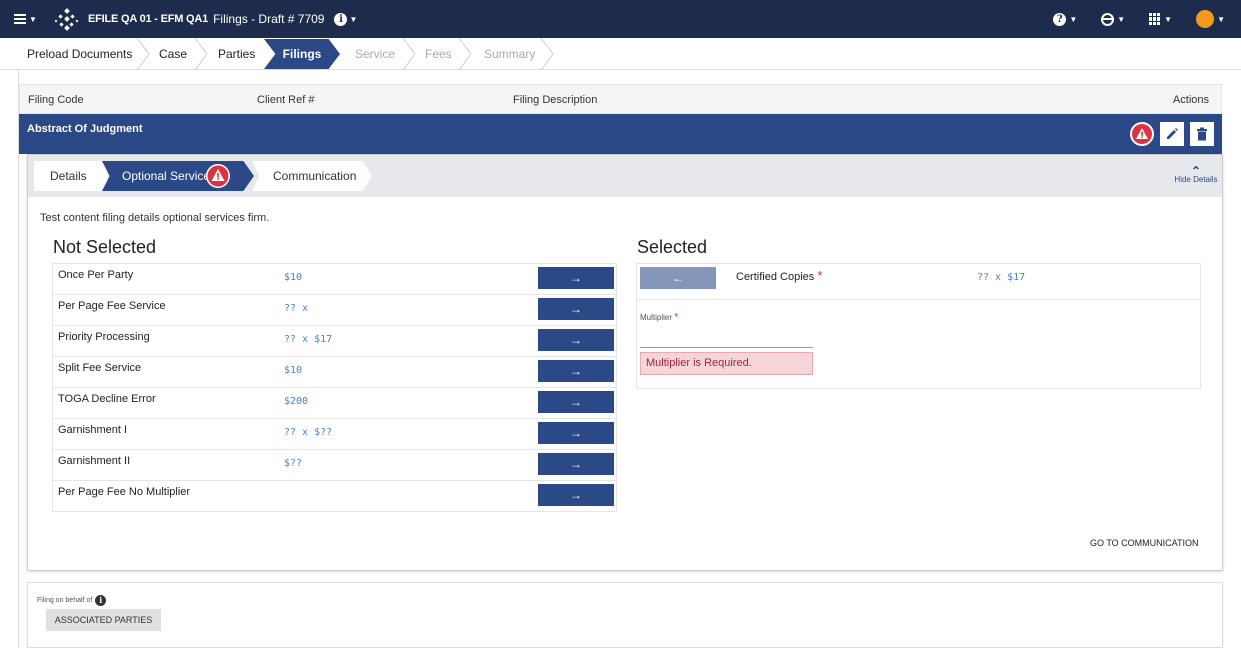  I want to click on tab-optional-services: Optional Services, so click(178, 176).